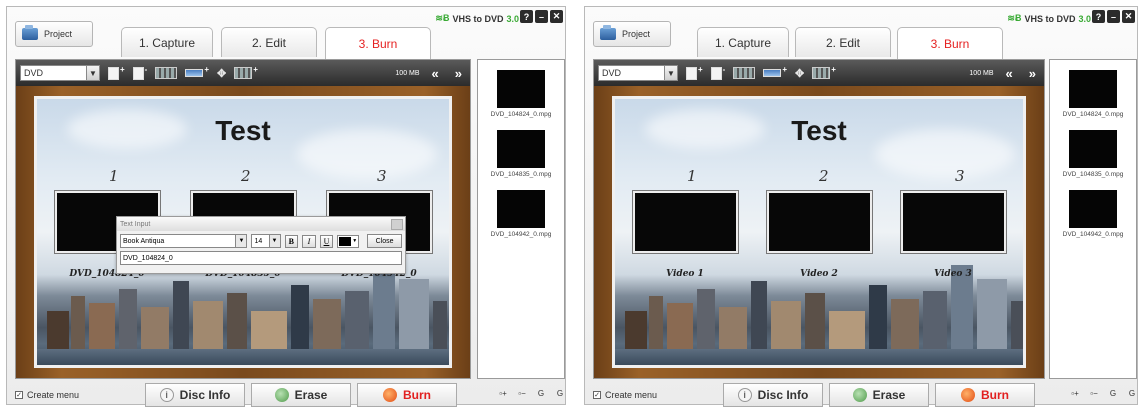 The image size is (1144, 411). I want to click on menu-toolbar: DVD ▼ + - + ✥ + 100 MB « », so click(819, 73).